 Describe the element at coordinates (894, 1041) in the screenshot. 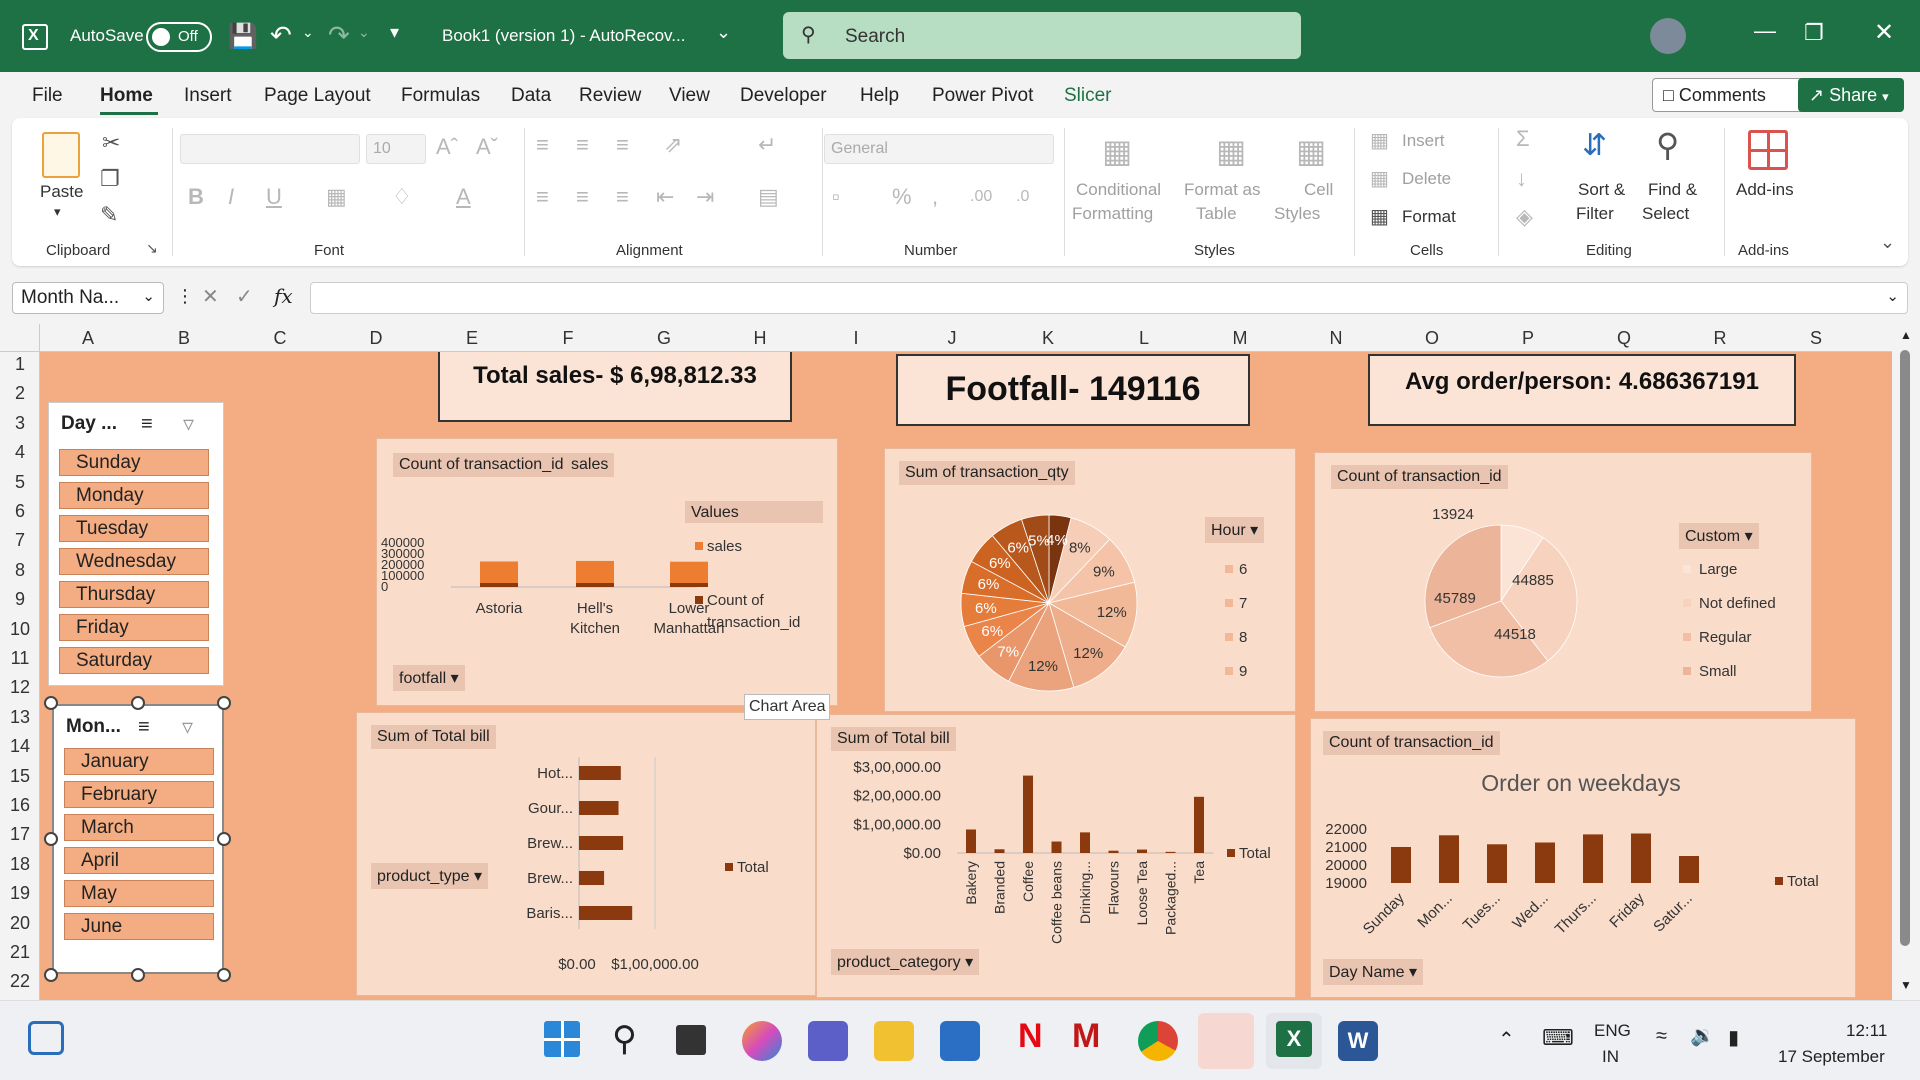

I see `file-explorer-icon` at that location.